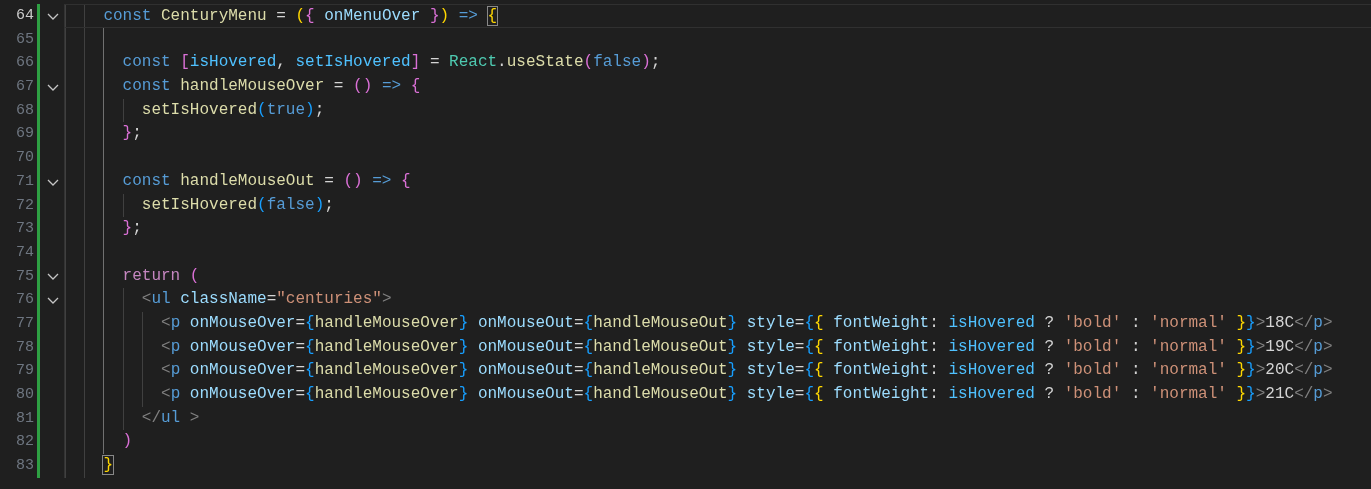 This screenshot has width=1371, height=489. Describe the element at coordinates (107, 465) in the screenshot. I see `code-line: }` at that location.